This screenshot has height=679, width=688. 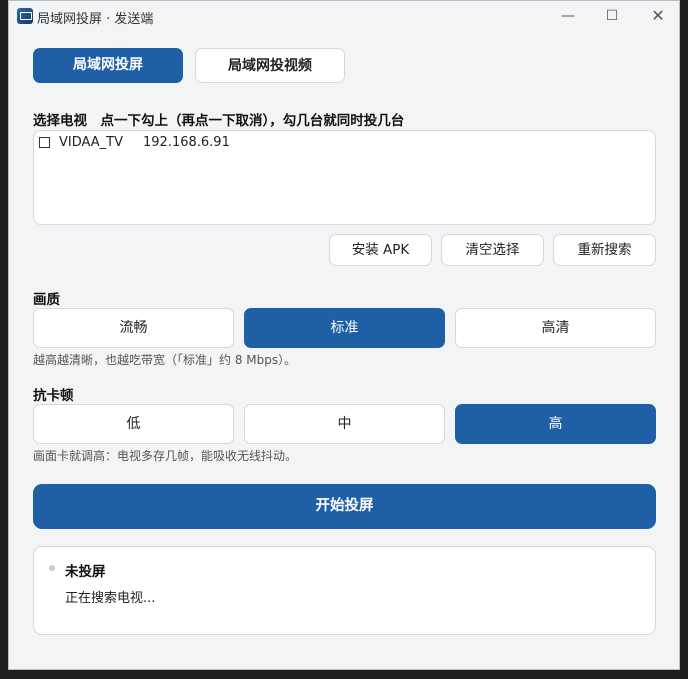 I want to click on title-bar: 局域网投屏 · 发送端 — ☐ ✕, so click(x=344, y=16).